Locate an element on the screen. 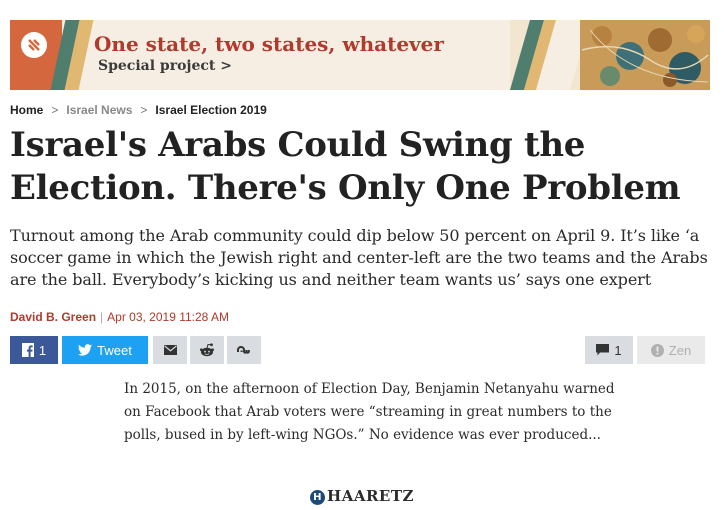 This screenshot has width=724, height=510. author-link: David B. Green is located at coordinates (53, 317).